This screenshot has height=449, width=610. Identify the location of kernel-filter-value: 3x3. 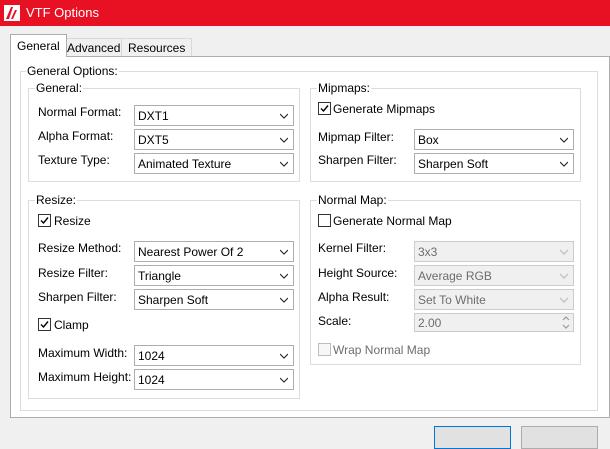
(428, 252).